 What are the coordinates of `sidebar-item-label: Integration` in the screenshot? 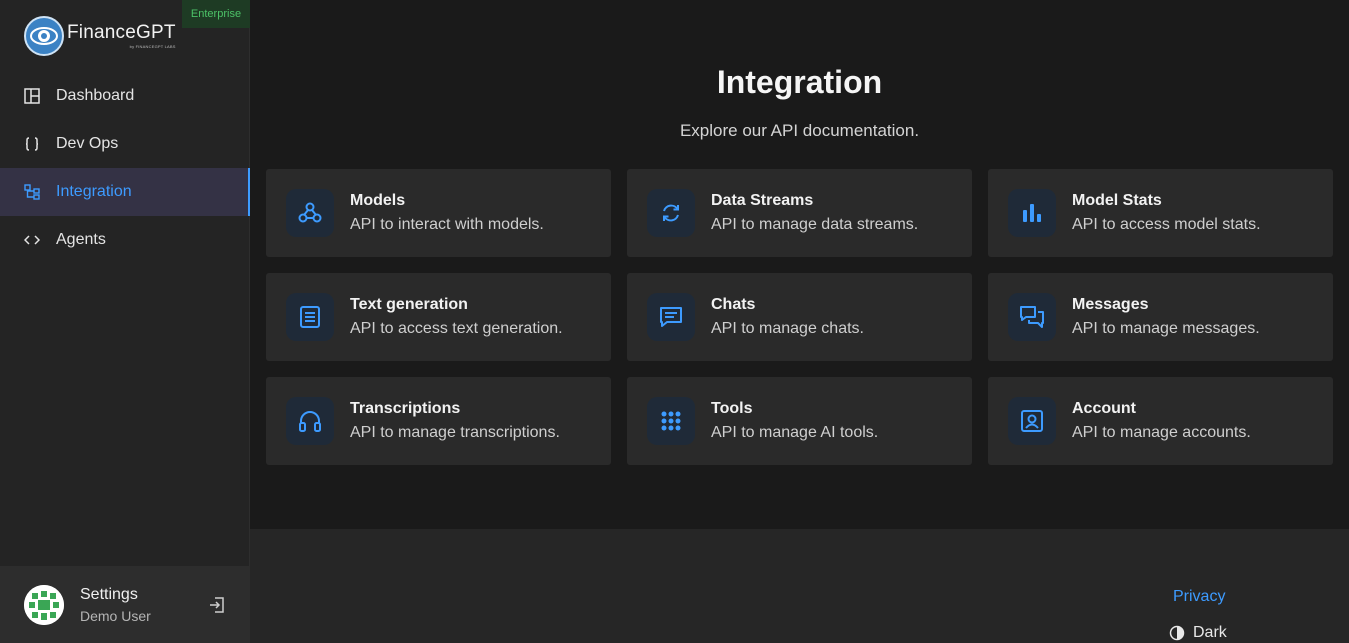 It's located at (94, 191).